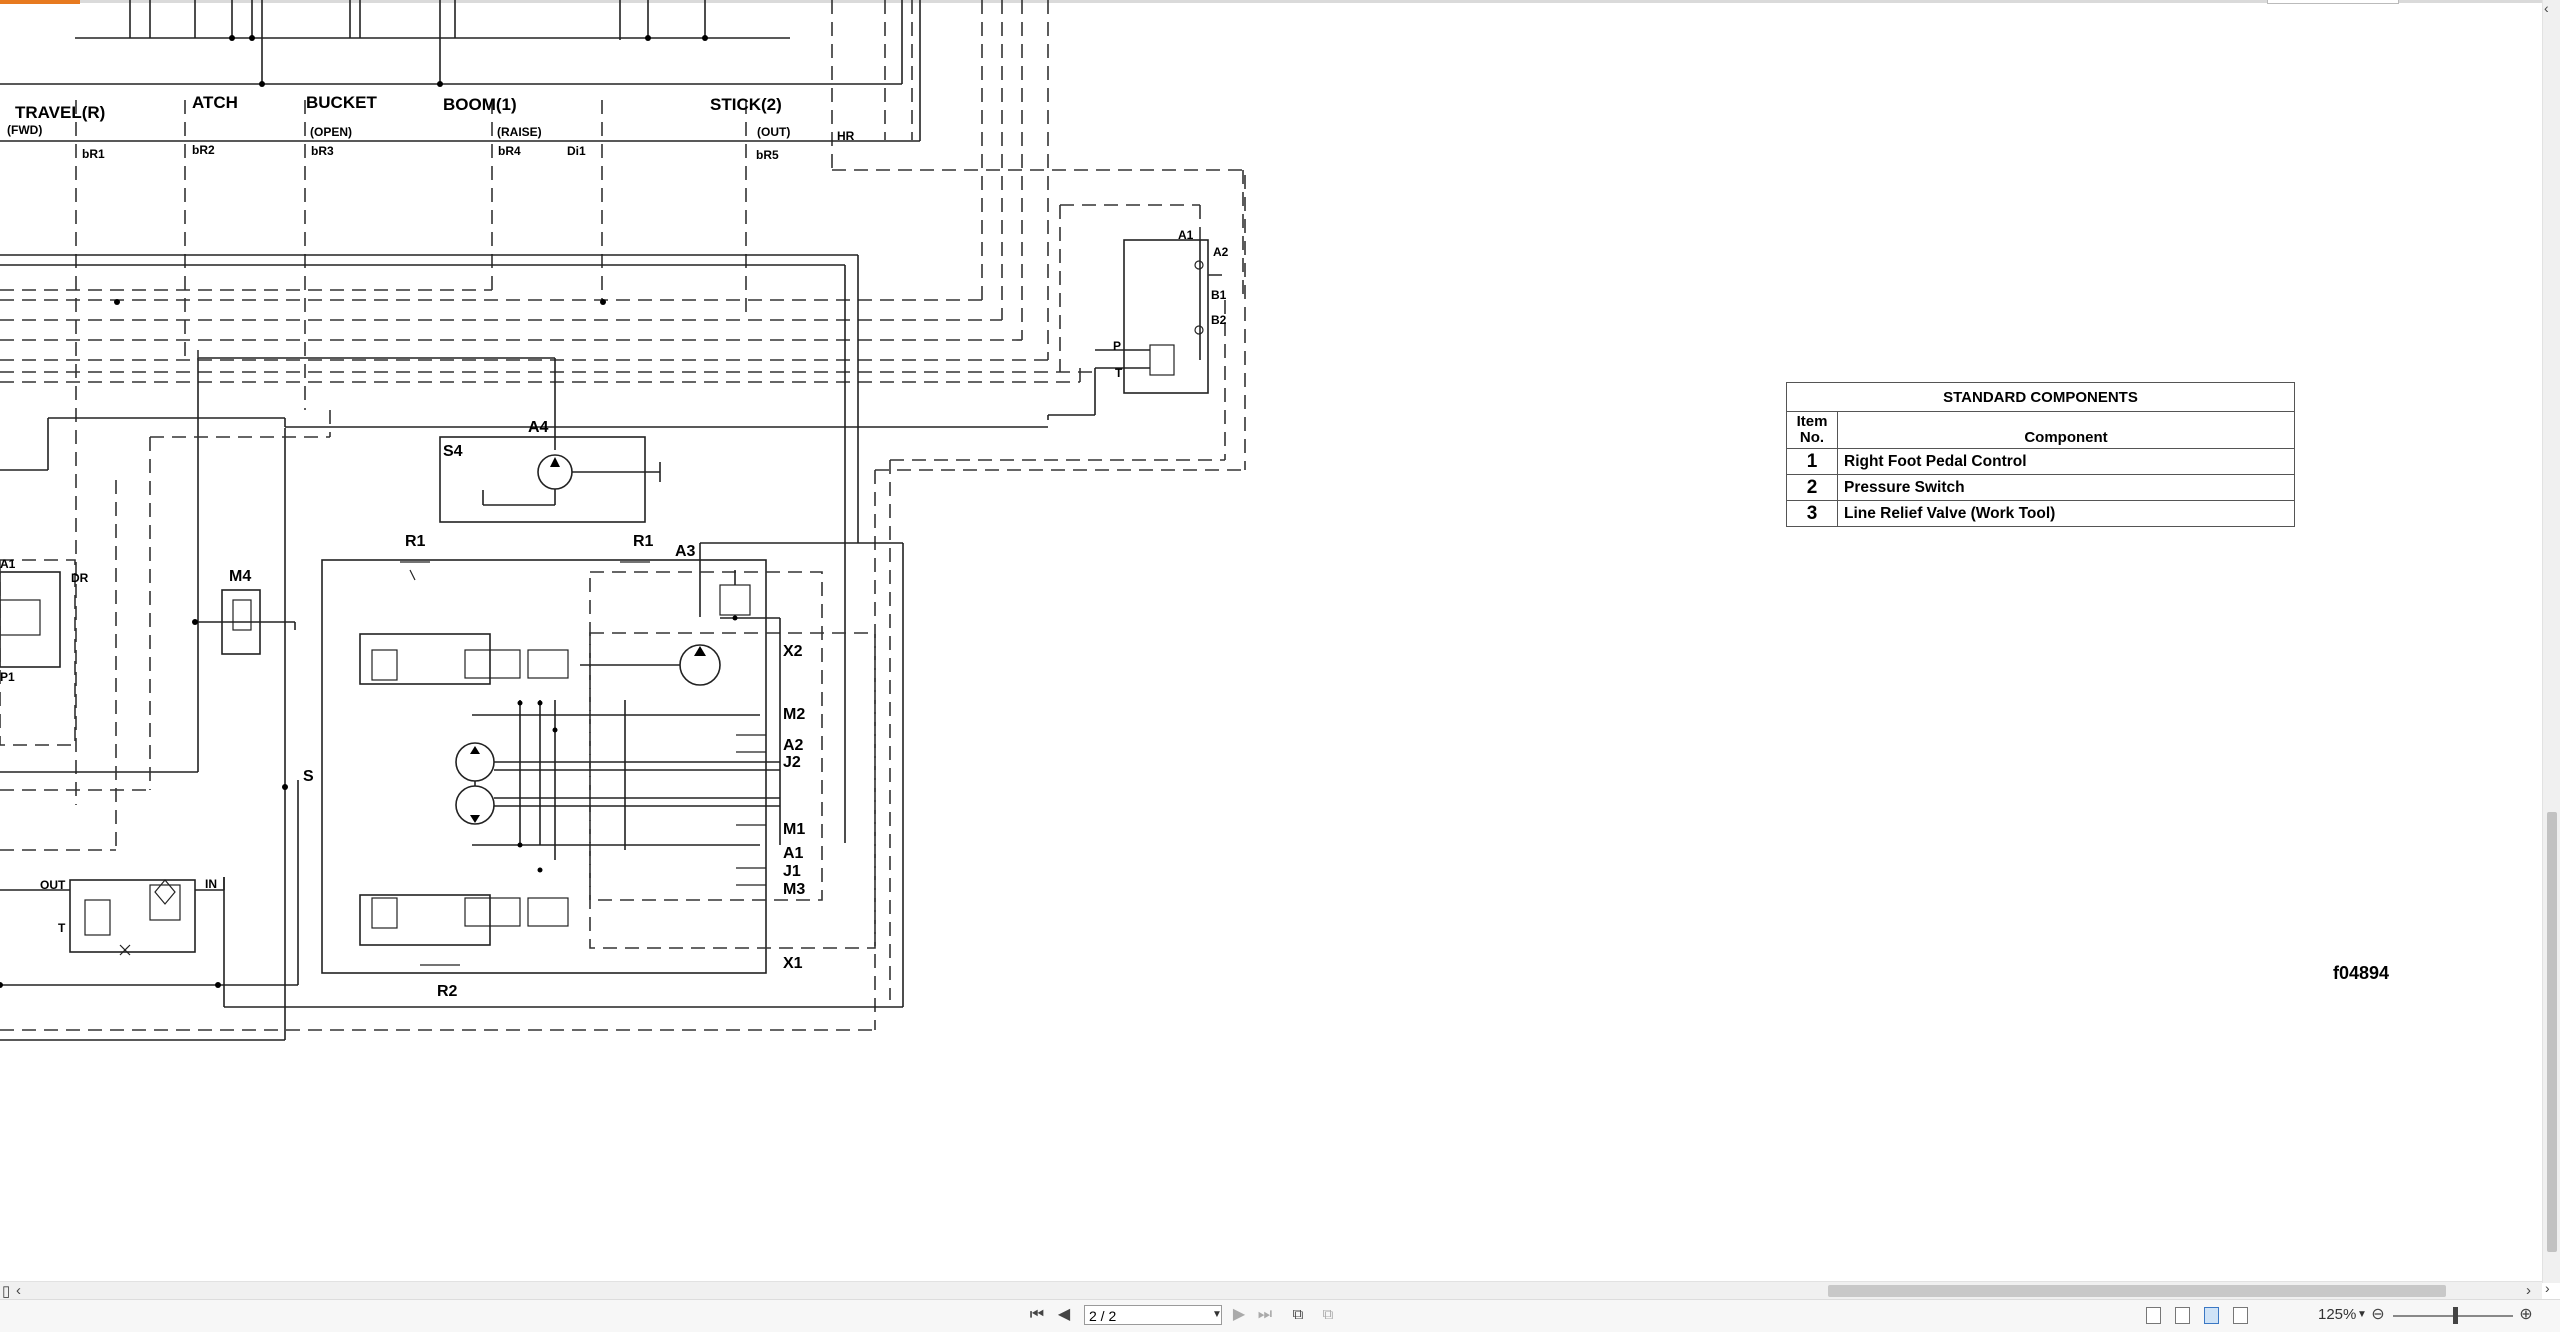 The height and width of the screenshot is (1332, 2560). I want to click on zoom-level: 125%, so click(2337, 1315).